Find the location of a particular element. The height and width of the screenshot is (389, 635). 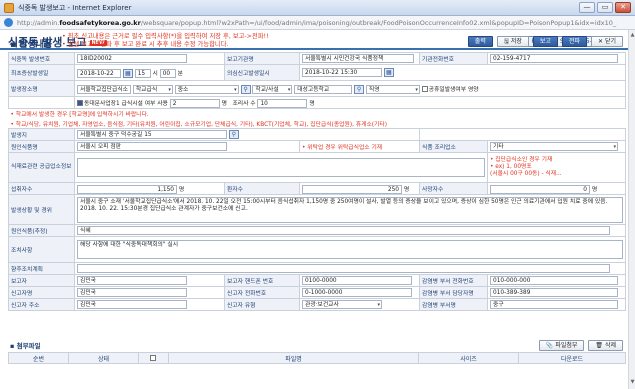

agency-field: 서울특별시 시민건강국 식품정책 is located at coordinates (358, 58).